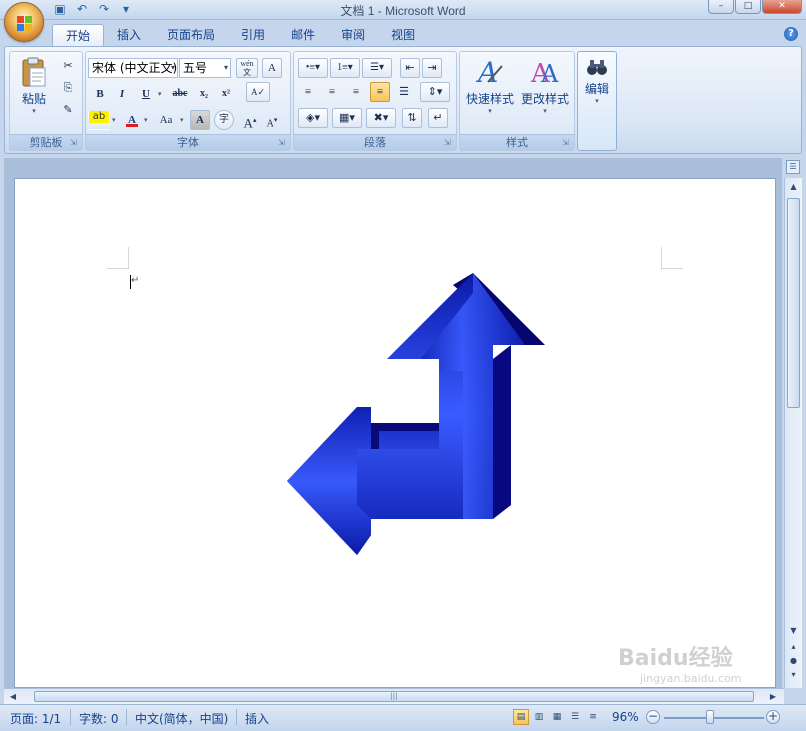  What do you see at coordinates (13, 697) in the screenshot?
I see `scroll-left-icon: ◀` at bounding box center [13, 697].